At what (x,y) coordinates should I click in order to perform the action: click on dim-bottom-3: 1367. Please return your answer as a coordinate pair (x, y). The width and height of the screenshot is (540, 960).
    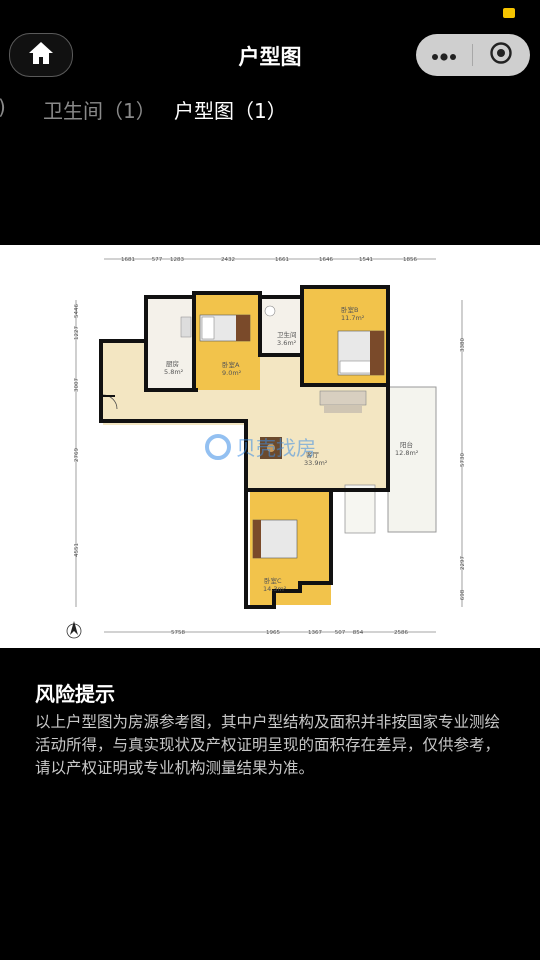
    Looking at the image, I should click on (315, 633).